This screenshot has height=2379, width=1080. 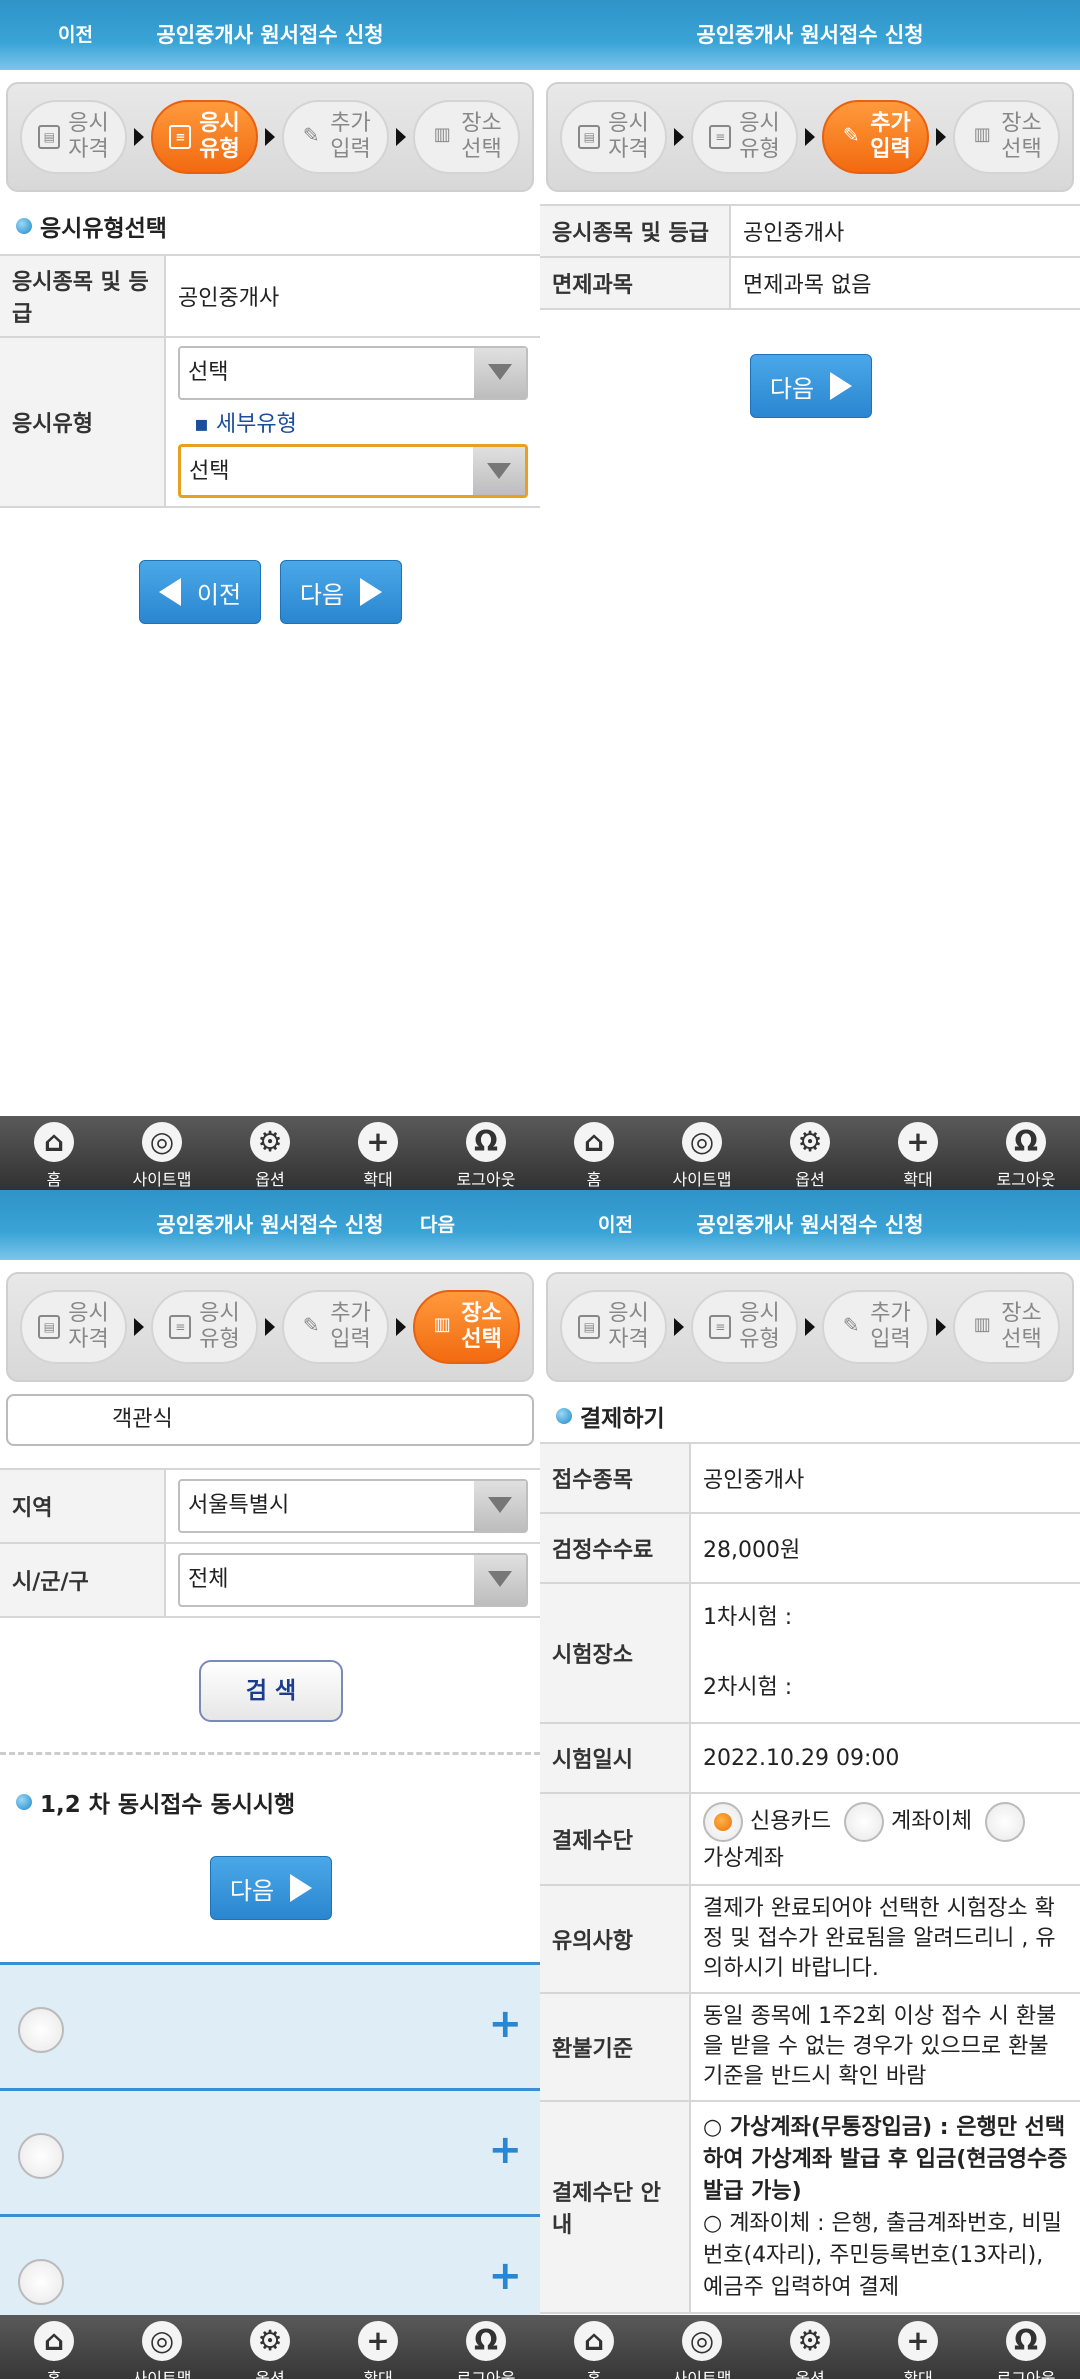 I want to click on row-label: 시/군/구, so click(x=83, y=1580).